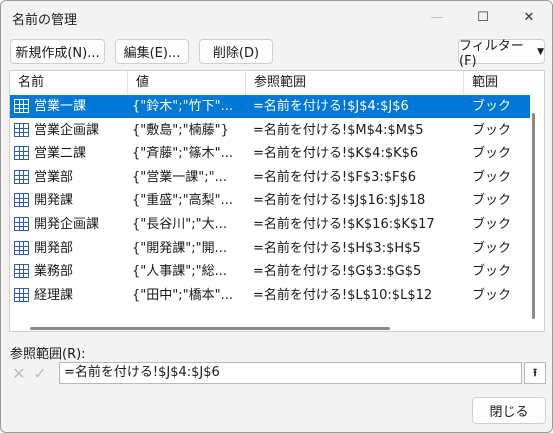 Image resolution: width=553 pixels, height=433 pixels. I want to click on cell-refers-to: =名前を付ける!$L$10:$L$12, so click(343, 295).